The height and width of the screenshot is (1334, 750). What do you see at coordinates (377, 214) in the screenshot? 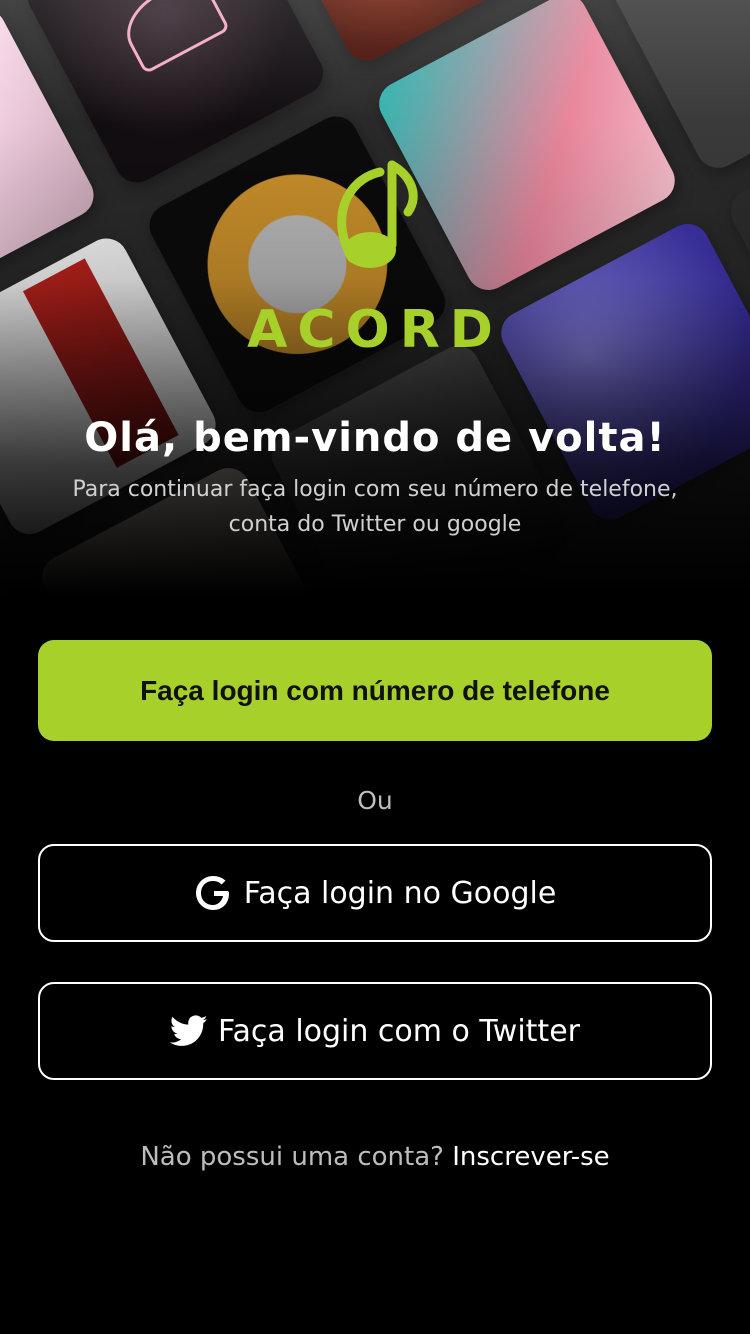
I see `music-note-icon` at bounding box center [377, 214].